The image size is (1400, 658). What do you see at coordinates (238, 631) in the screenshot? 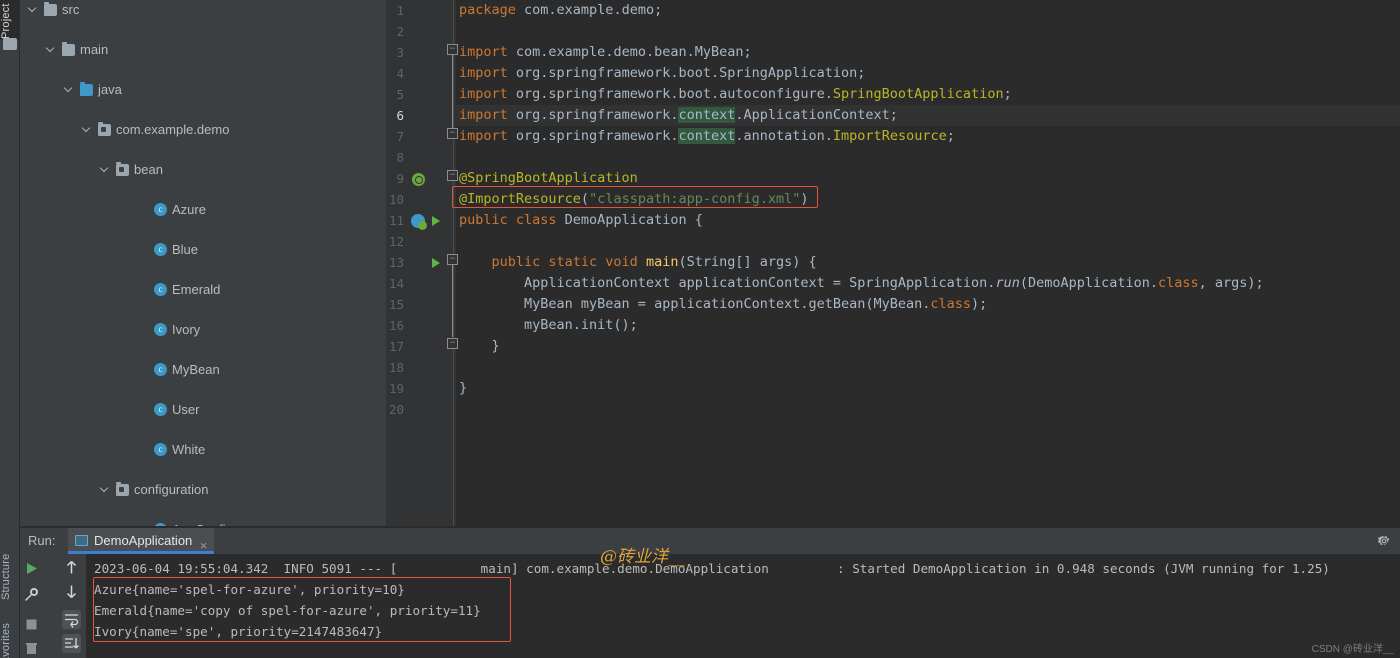
I see `console-line: Ivory{name='spe', priority=2147483647}` at bounding box center [238, 631].